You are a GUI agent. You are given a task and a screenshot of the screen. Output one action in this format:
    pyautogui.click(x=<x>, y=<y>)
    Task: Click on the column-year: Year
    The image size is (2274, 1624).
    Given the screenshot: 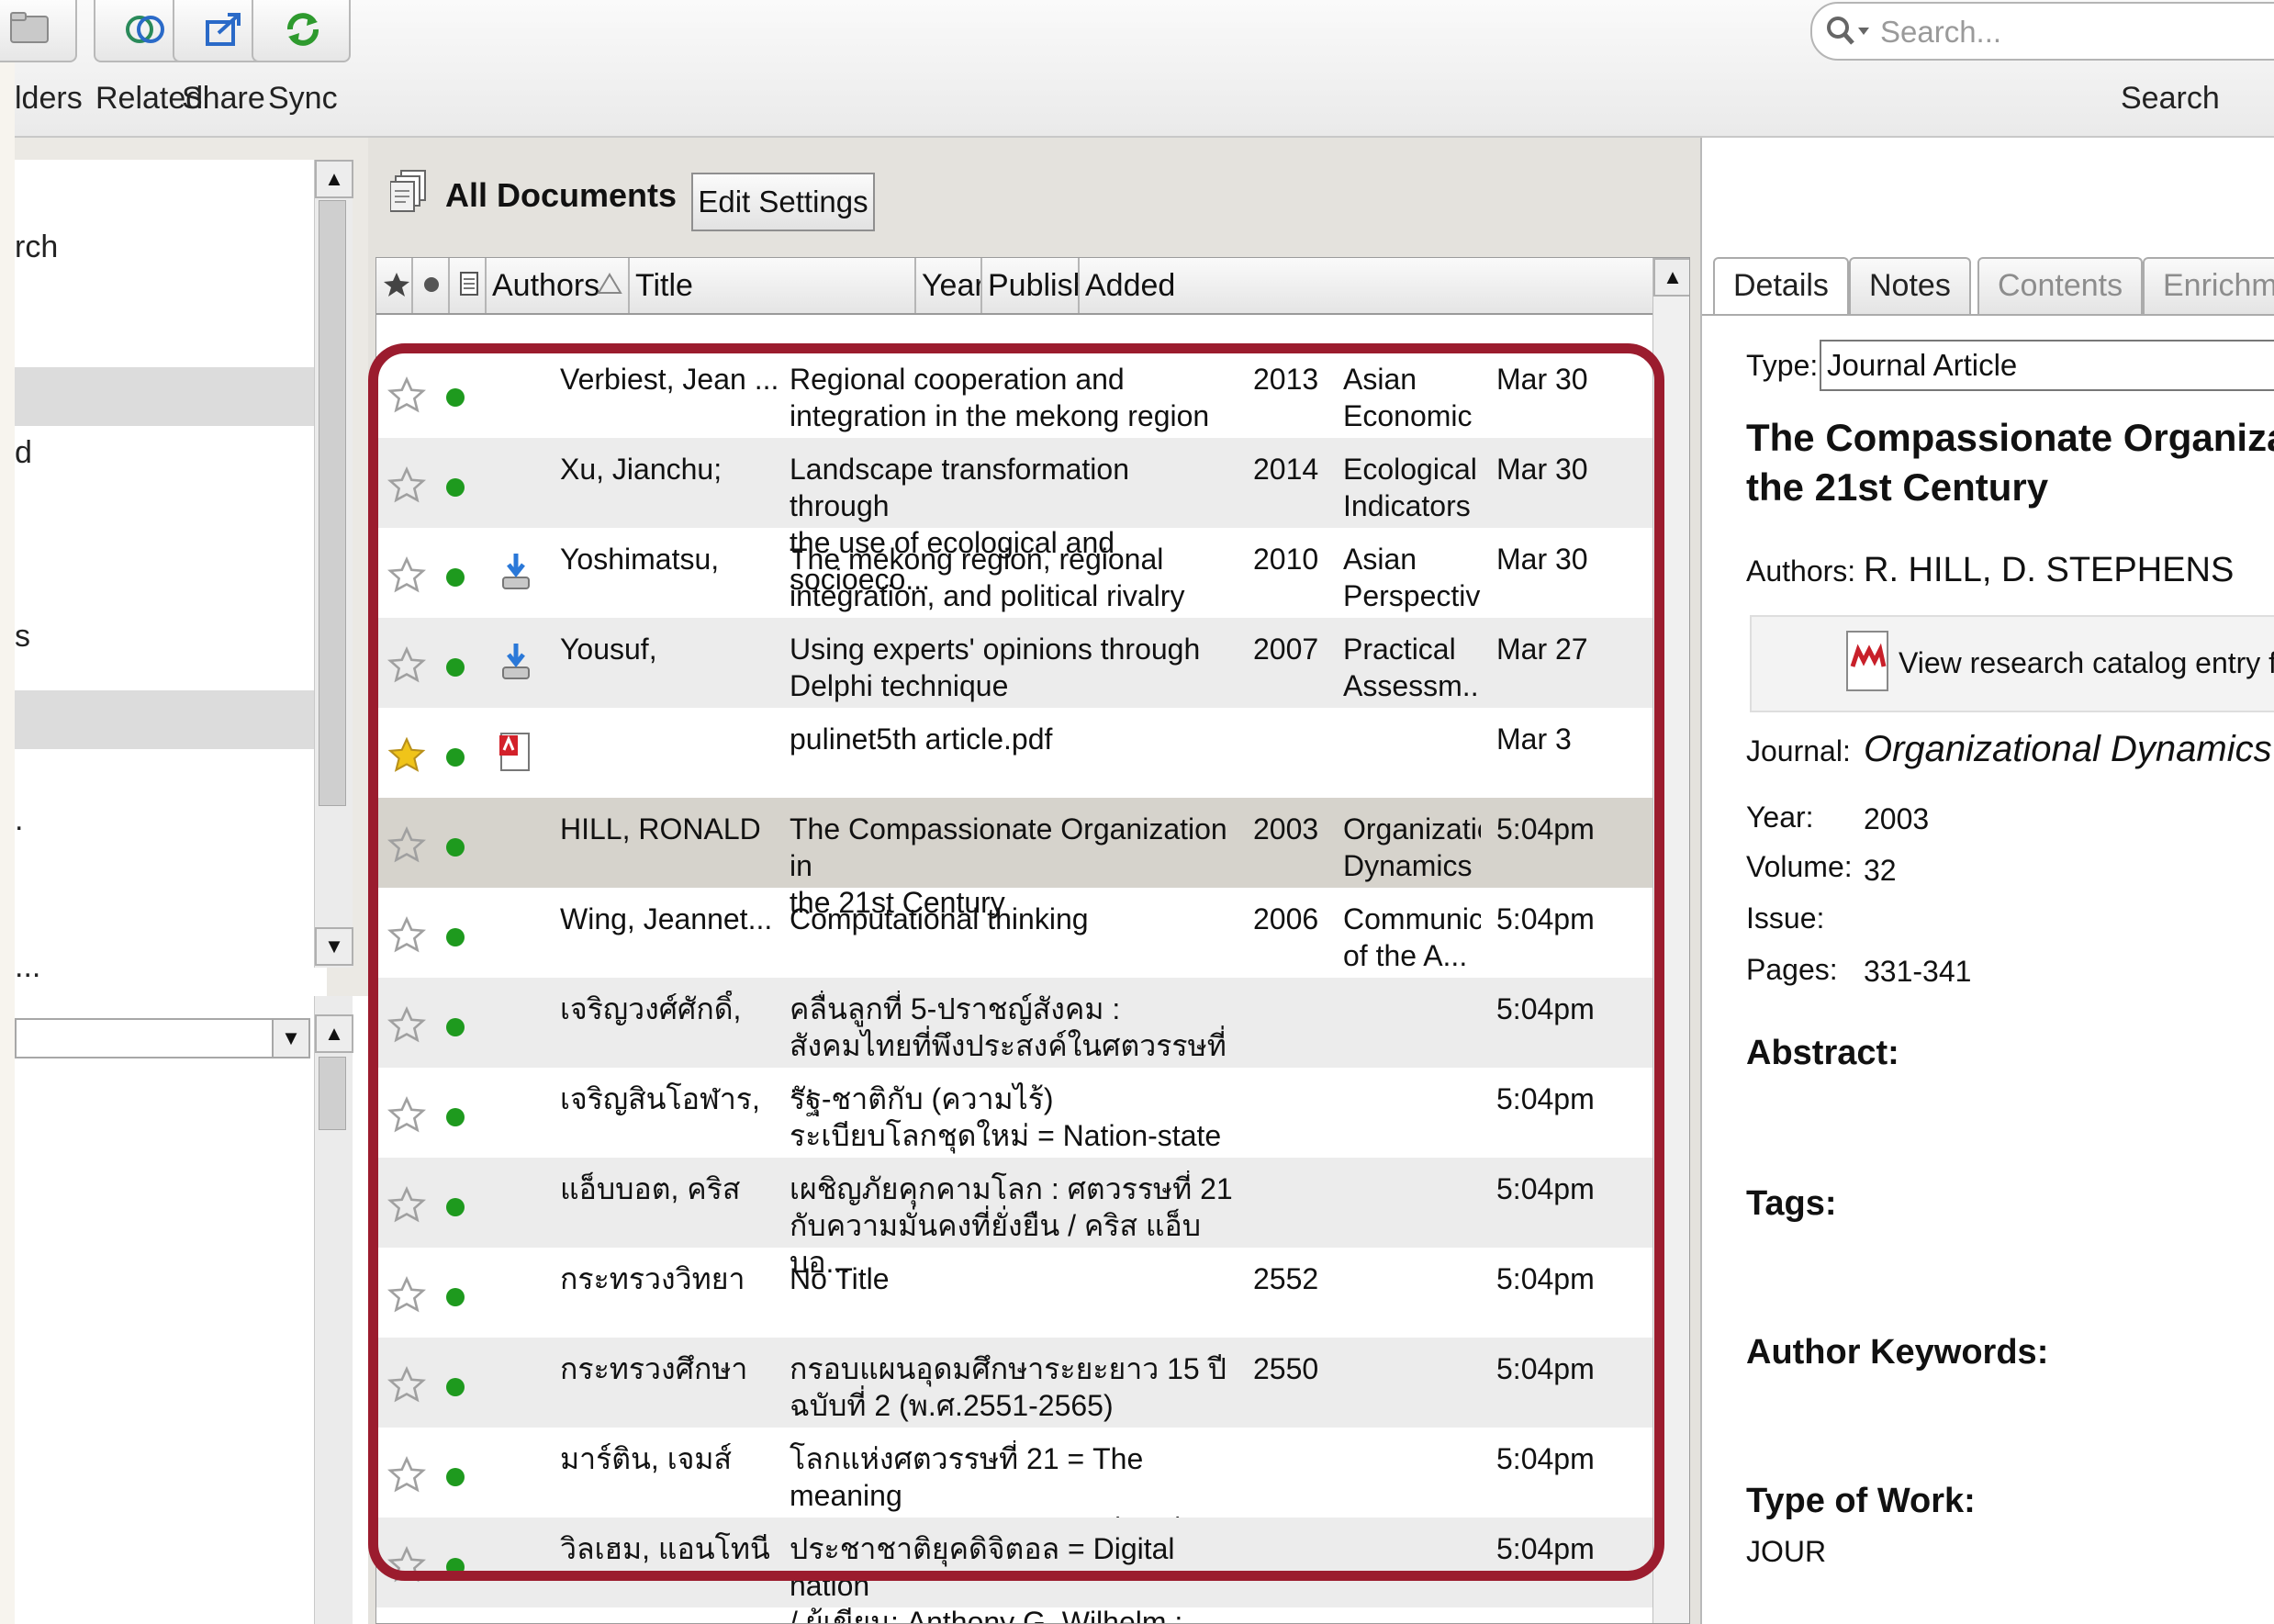 What is the action you would take?
    pyautogui.click(x=949, y=285)
    